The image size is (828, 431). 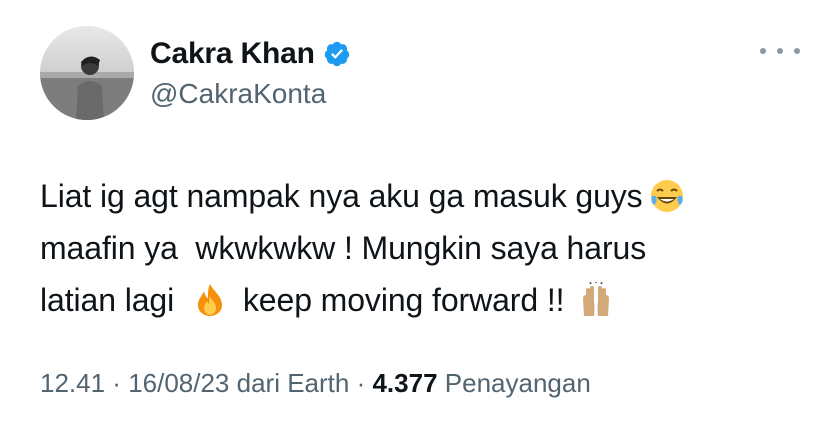 What do you see at coordinates (596, 299) in the screenshot?
I see `raising-hands-emoji` at bounding box center [596, 299].